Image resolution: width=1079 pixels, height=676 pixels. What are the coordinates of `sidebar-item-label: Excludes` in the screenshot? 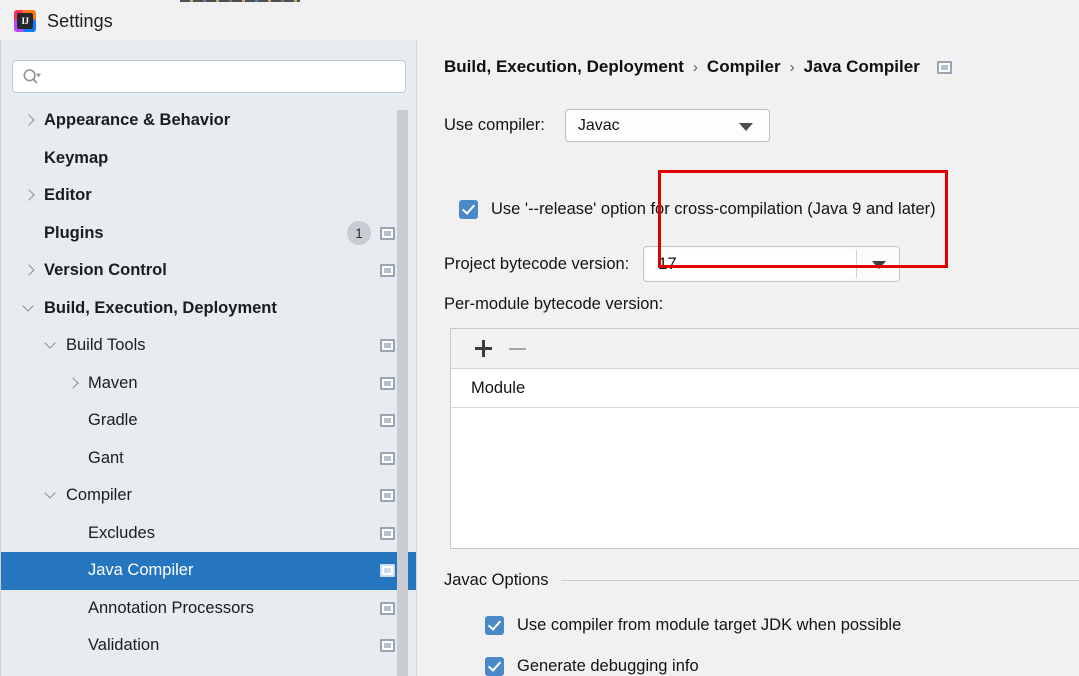 It's located at (121, 532).